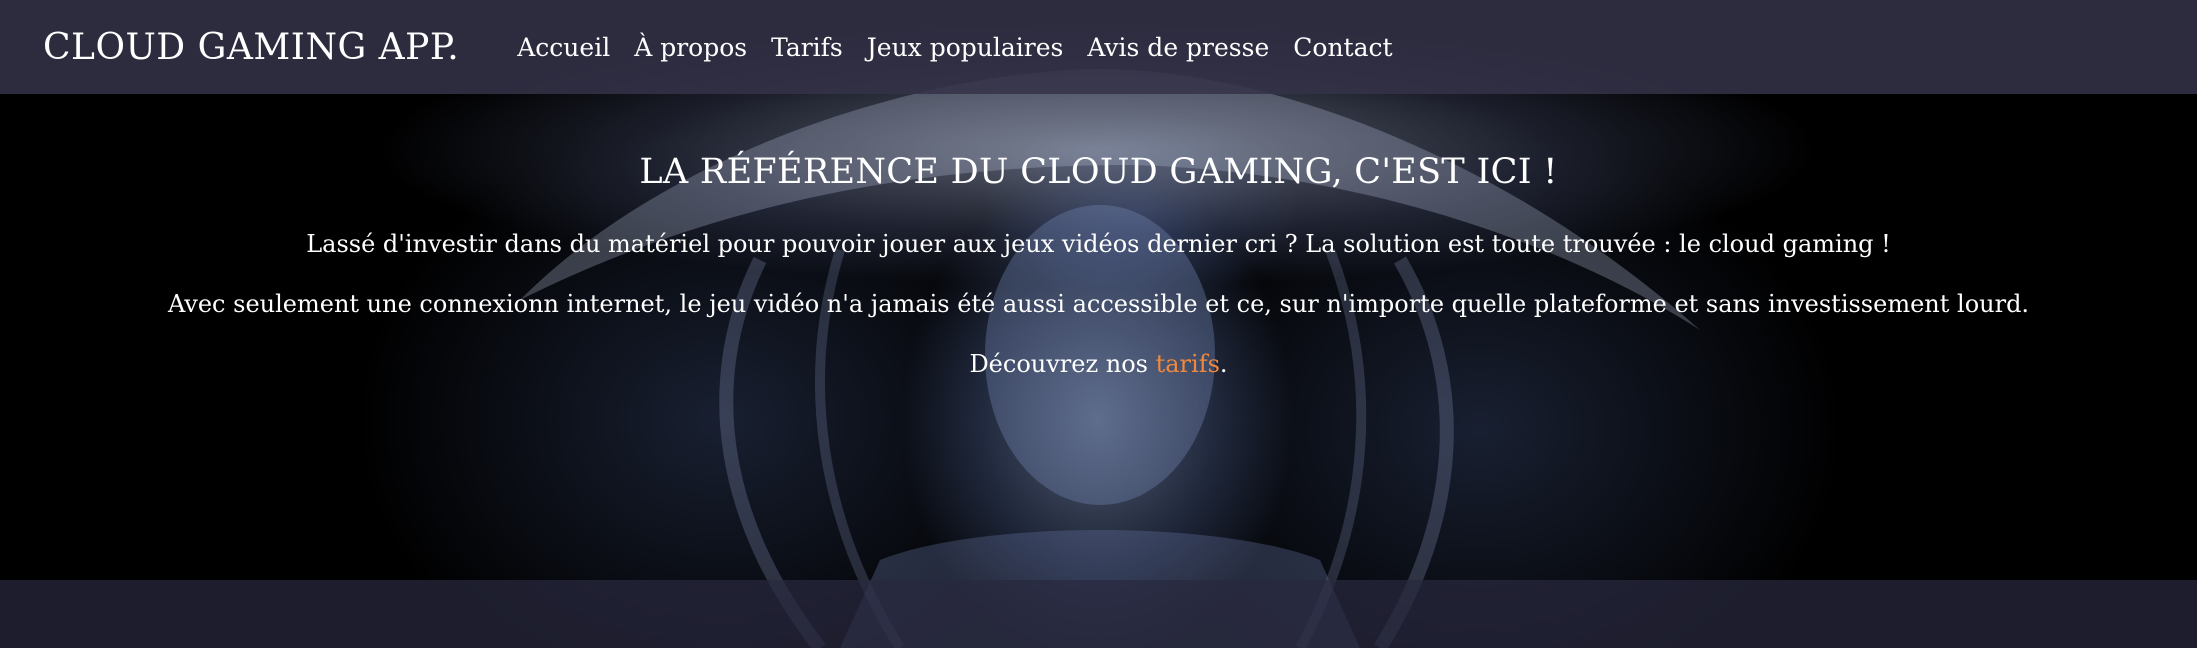 This screenshot has width=2197, height=648. What do you see at coordinates (1062, 364) in the screenshot?
I see `hero-cta-prefix: Découvrez nos` at bounding box center [1062, 364].